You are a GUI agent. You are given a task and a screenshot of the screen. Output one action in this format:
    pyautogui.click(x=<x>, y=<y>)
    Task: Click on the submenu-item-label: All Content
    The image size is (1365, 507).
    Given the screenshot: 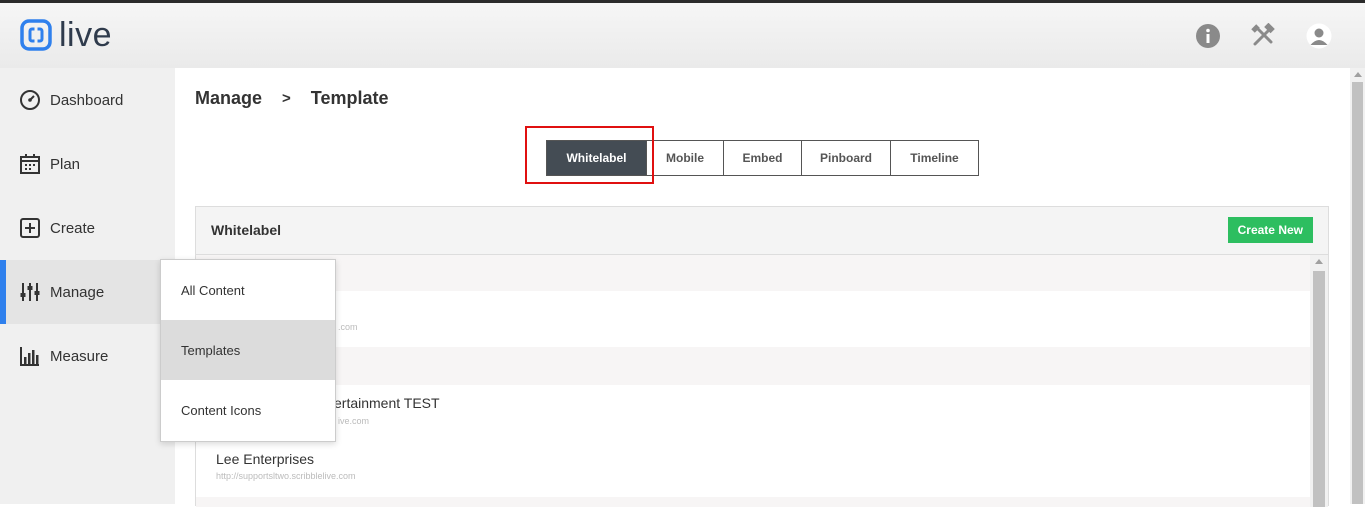 What is the action you would take?
    pyautogui.click(x=213, y=290)
    